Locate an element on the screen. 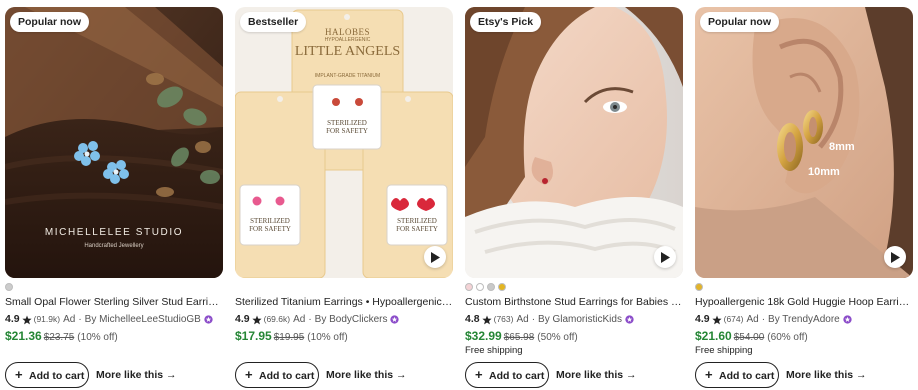 This screenshot has width=918, height=390. rating-value: 4.8 is located at coordinates (472, 319).